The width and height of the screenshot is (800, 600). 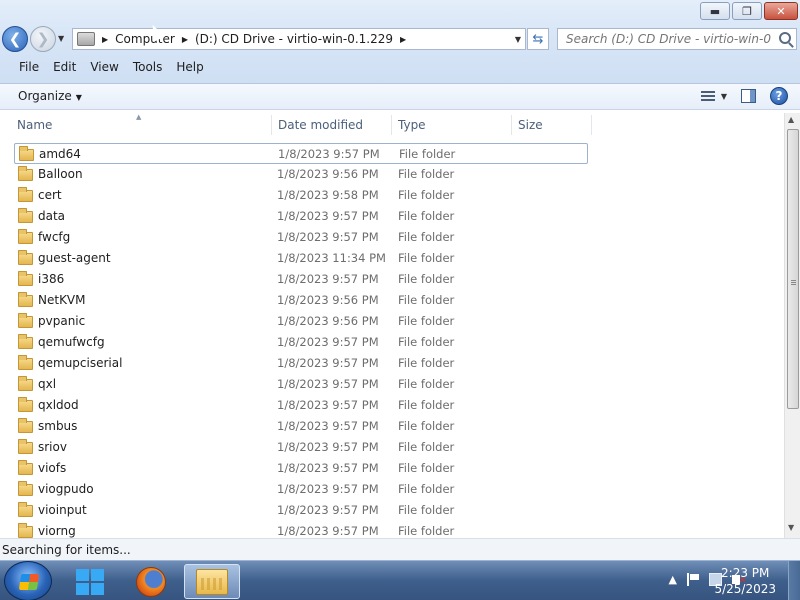 What do you see at coordinates (745, 589) in the screenshot?
I see `clock-date: 5/25/2023` at bounding box center [745, 589].